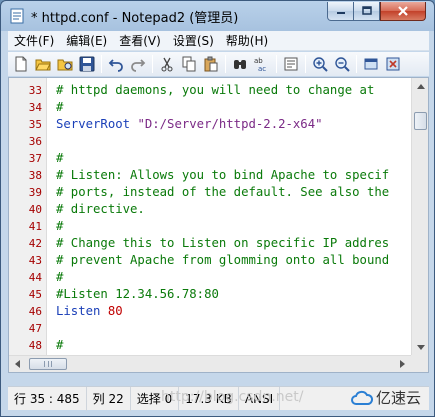 The image size is (435, 417). Describe the element at coordinates (262, 68) in the screenshot. I see `svg-text: ac` at that location.